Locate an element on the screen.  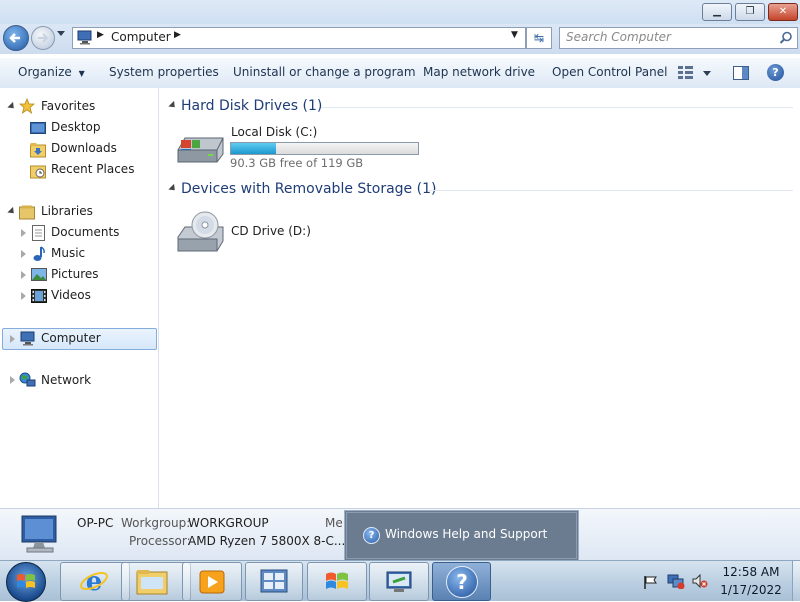
breadcrumb-computer: Computer is located at coordinates (141, 37).